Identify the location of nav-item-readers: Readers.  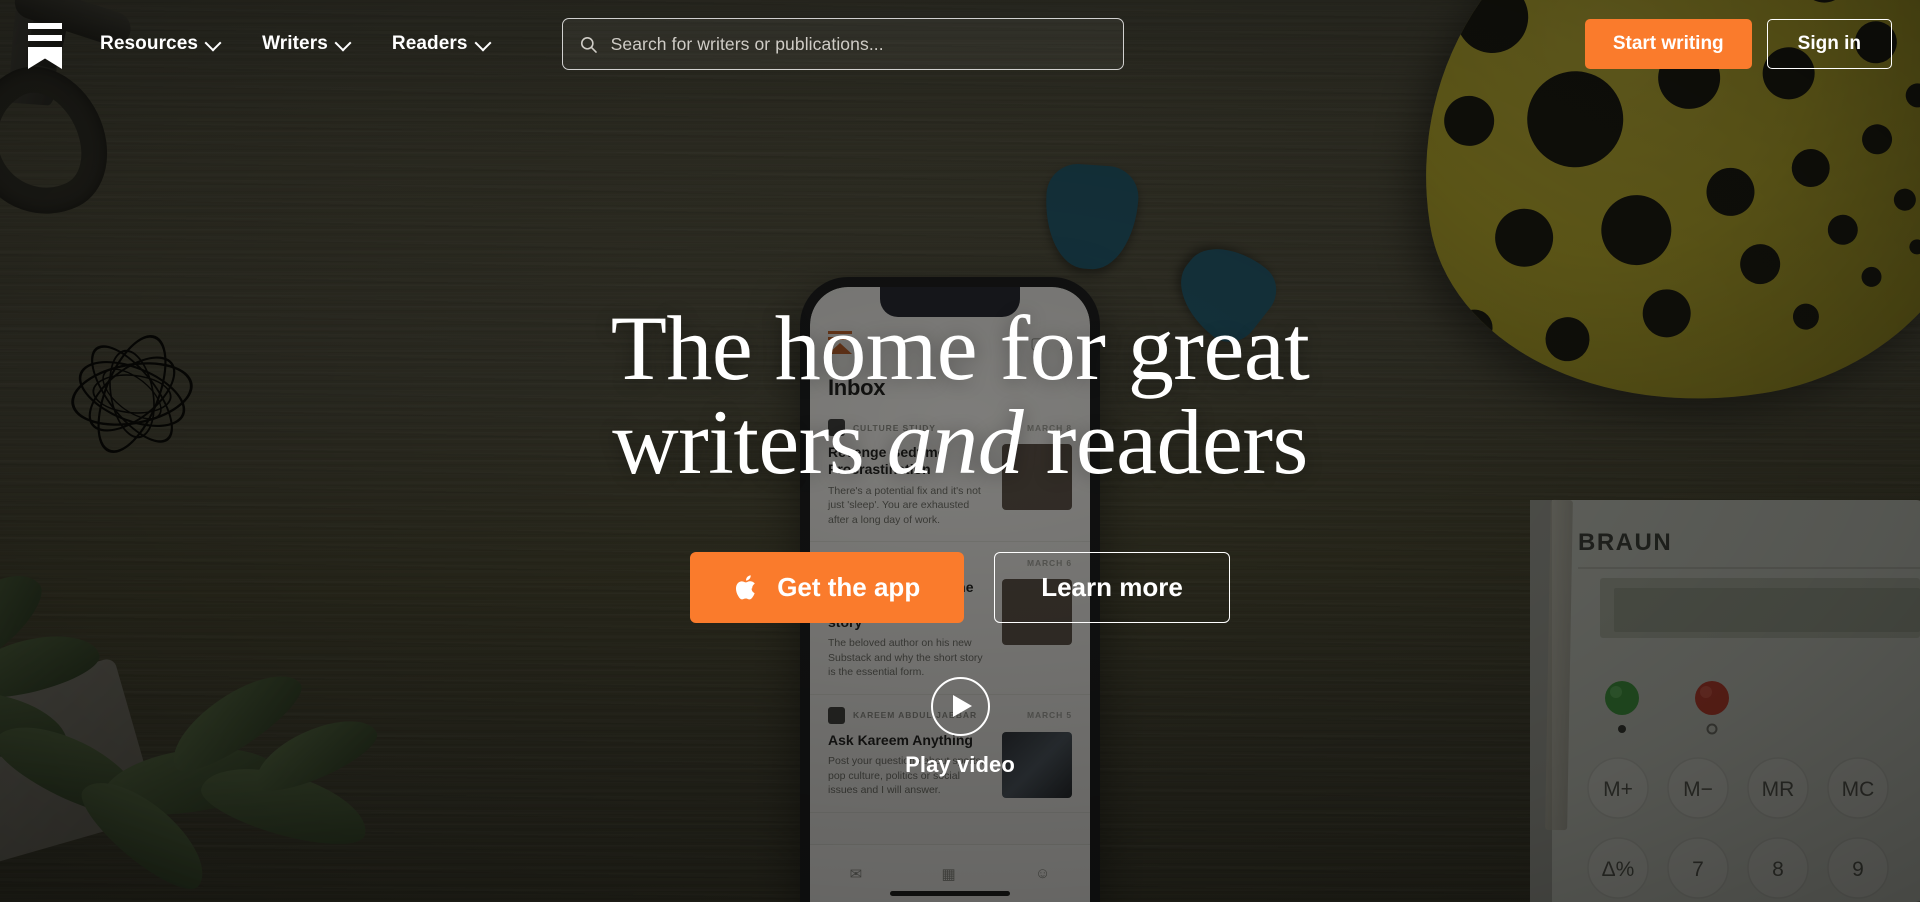
(441, 44).